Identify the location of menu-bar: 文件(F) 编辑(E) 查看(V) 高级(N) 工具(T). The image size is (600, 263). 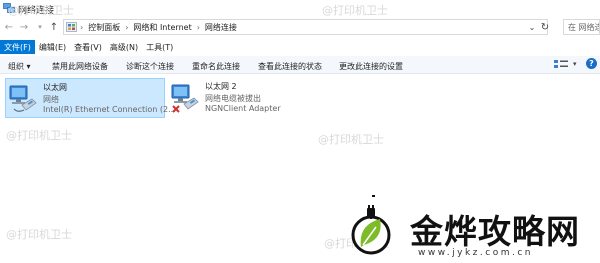
(300, 47).